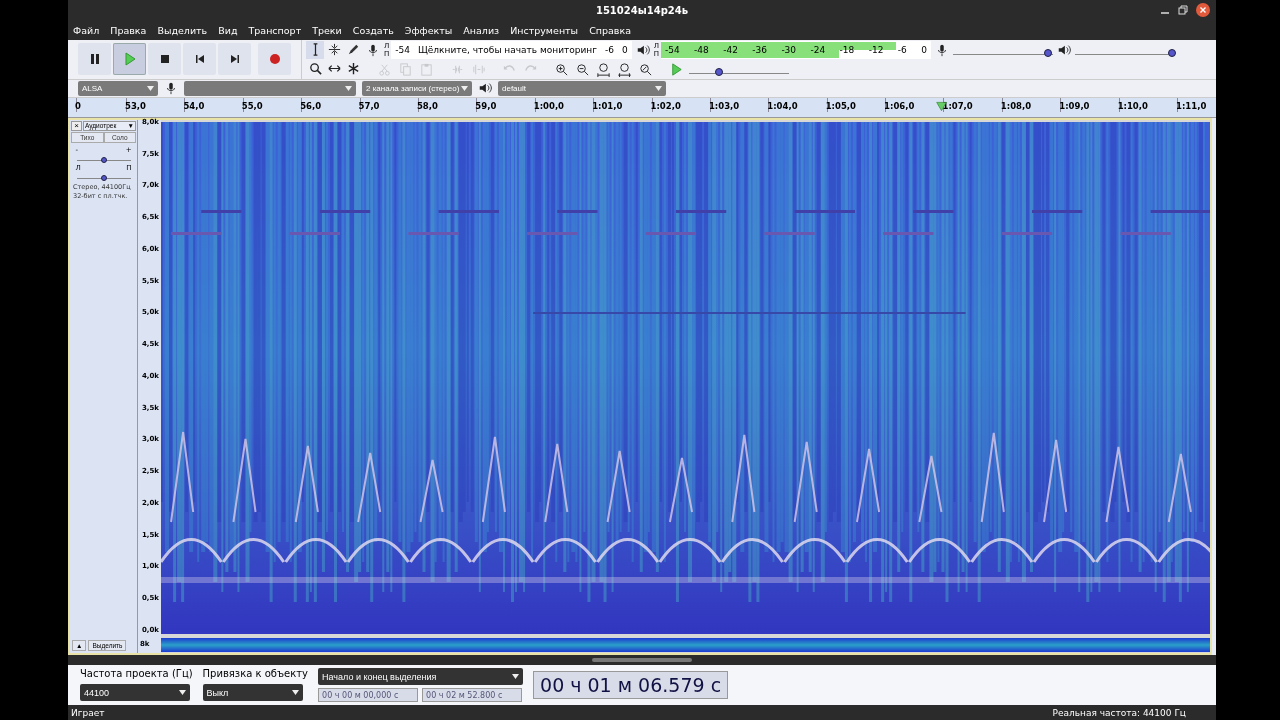 The height and width of the screenshot is (720, 1280). Describe the element at coordinates (642, 11) in the screenshot. I see `window-title: 151024ы14р24ь` at that location.